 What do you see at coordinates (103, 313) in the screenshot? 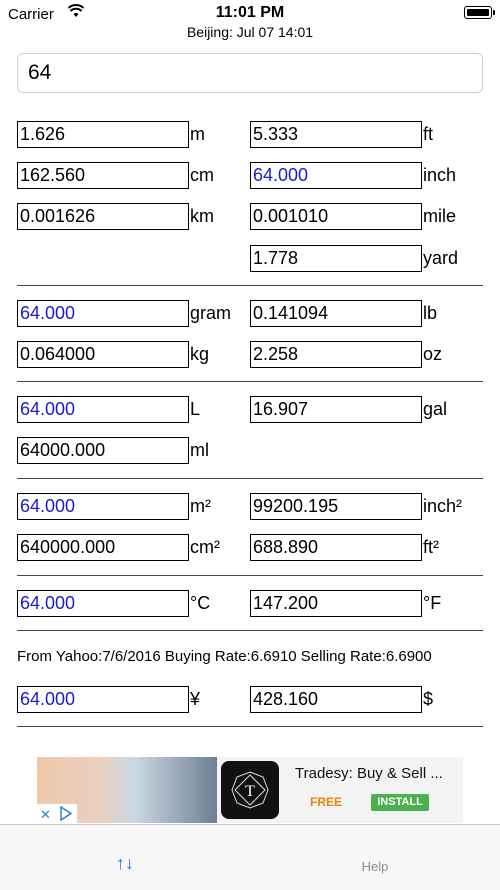
I see `gram-field: 64.000` at bounding box center [103, 313].